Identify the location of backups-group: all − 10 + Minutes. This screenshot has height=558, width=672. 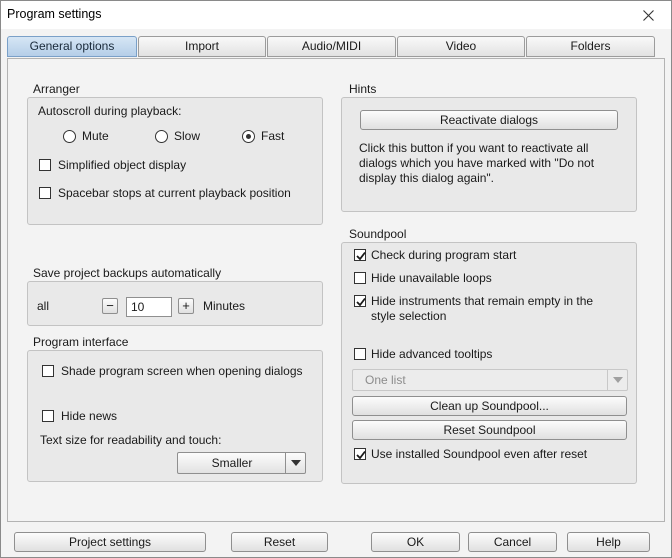
(175, 303).